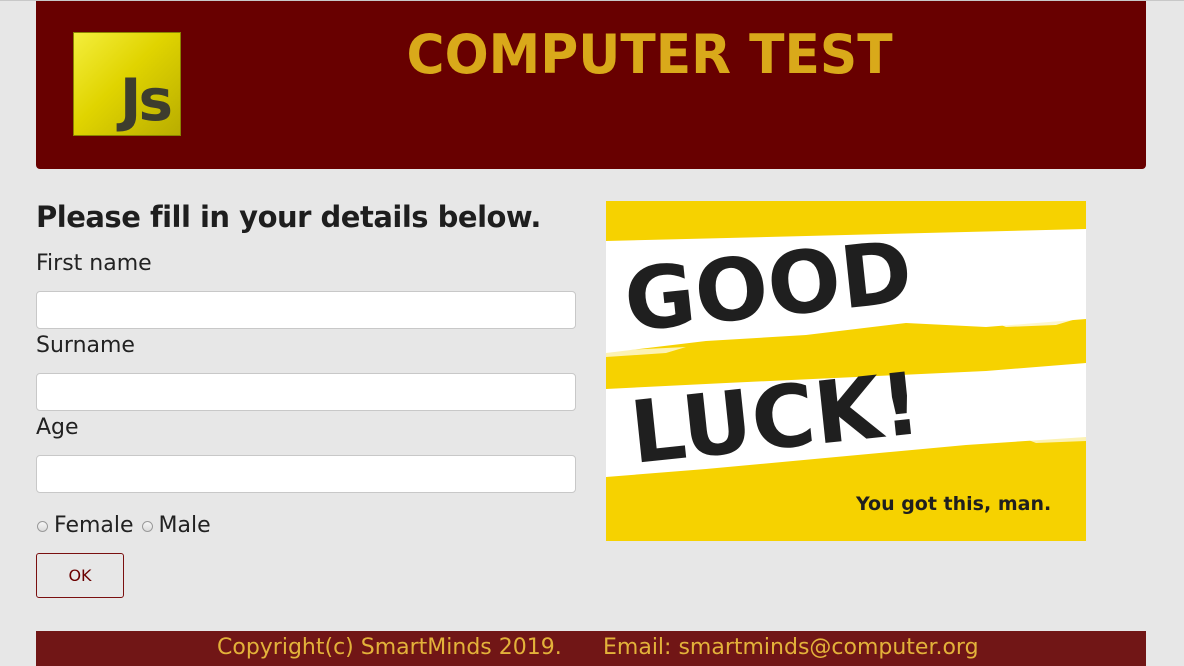 The image size is (1184, 666). Describe the element at coordinates (147, 526) in the screenshot. I see `male-radio` at that location.